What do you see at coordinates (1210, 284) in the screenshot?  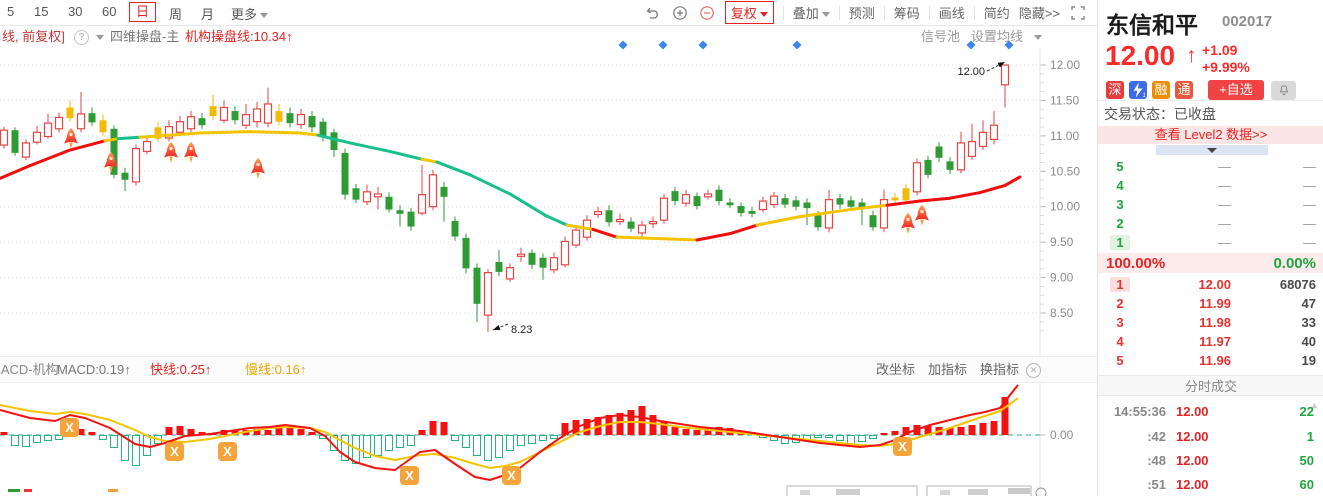 I see `bid-row-1: 1 12.00 68076` at bounding box center [1210, 284].